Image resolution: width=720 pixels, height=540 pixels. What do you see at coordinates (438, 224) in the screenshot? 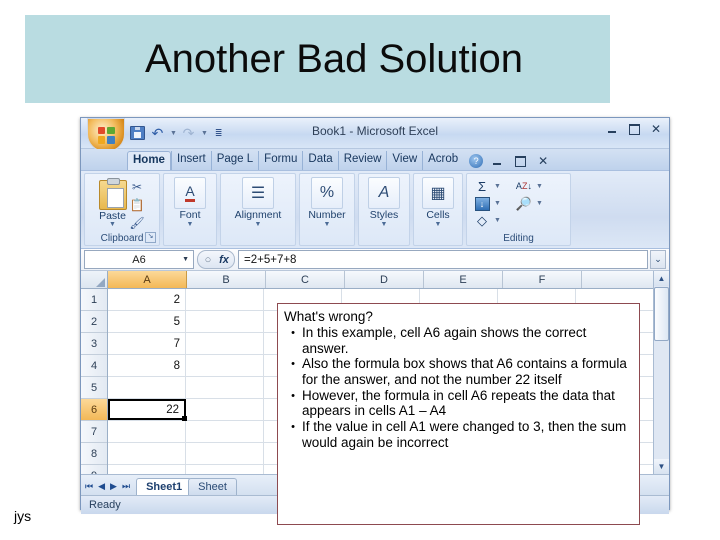
I see `cells-dropdown-icon: ▼` at bounding box center [438, 224].